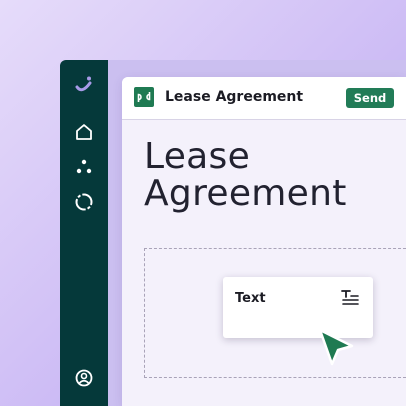 The image size is (406, 406). I want to click on nodes-icon, so click(84, 167).